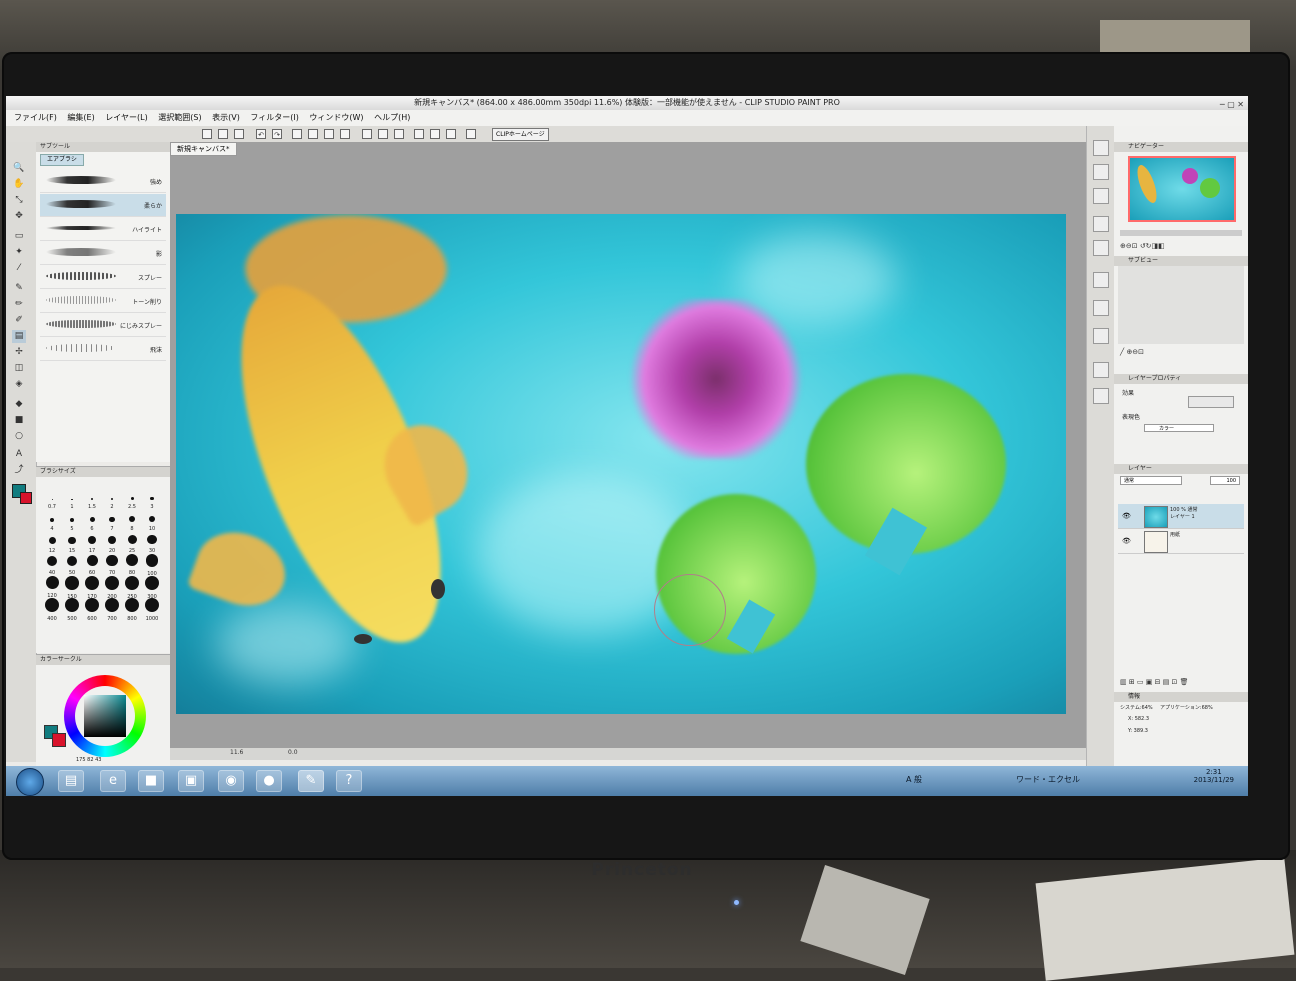  I want to click on balloon-tool-icon: ⤴, so click(19, 470).